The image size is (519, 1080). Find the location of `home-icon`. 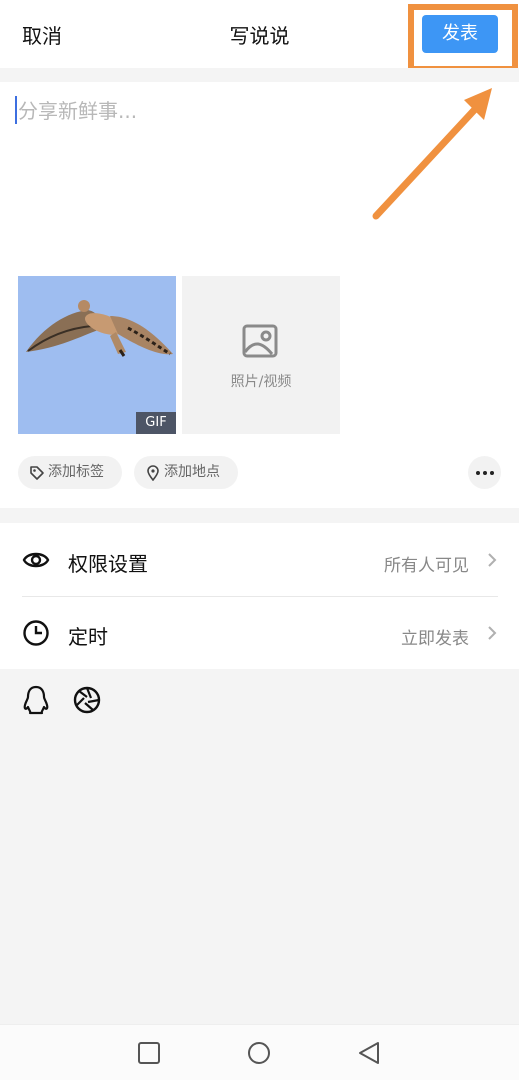

home-icon is located at coordinates (259, 1053).